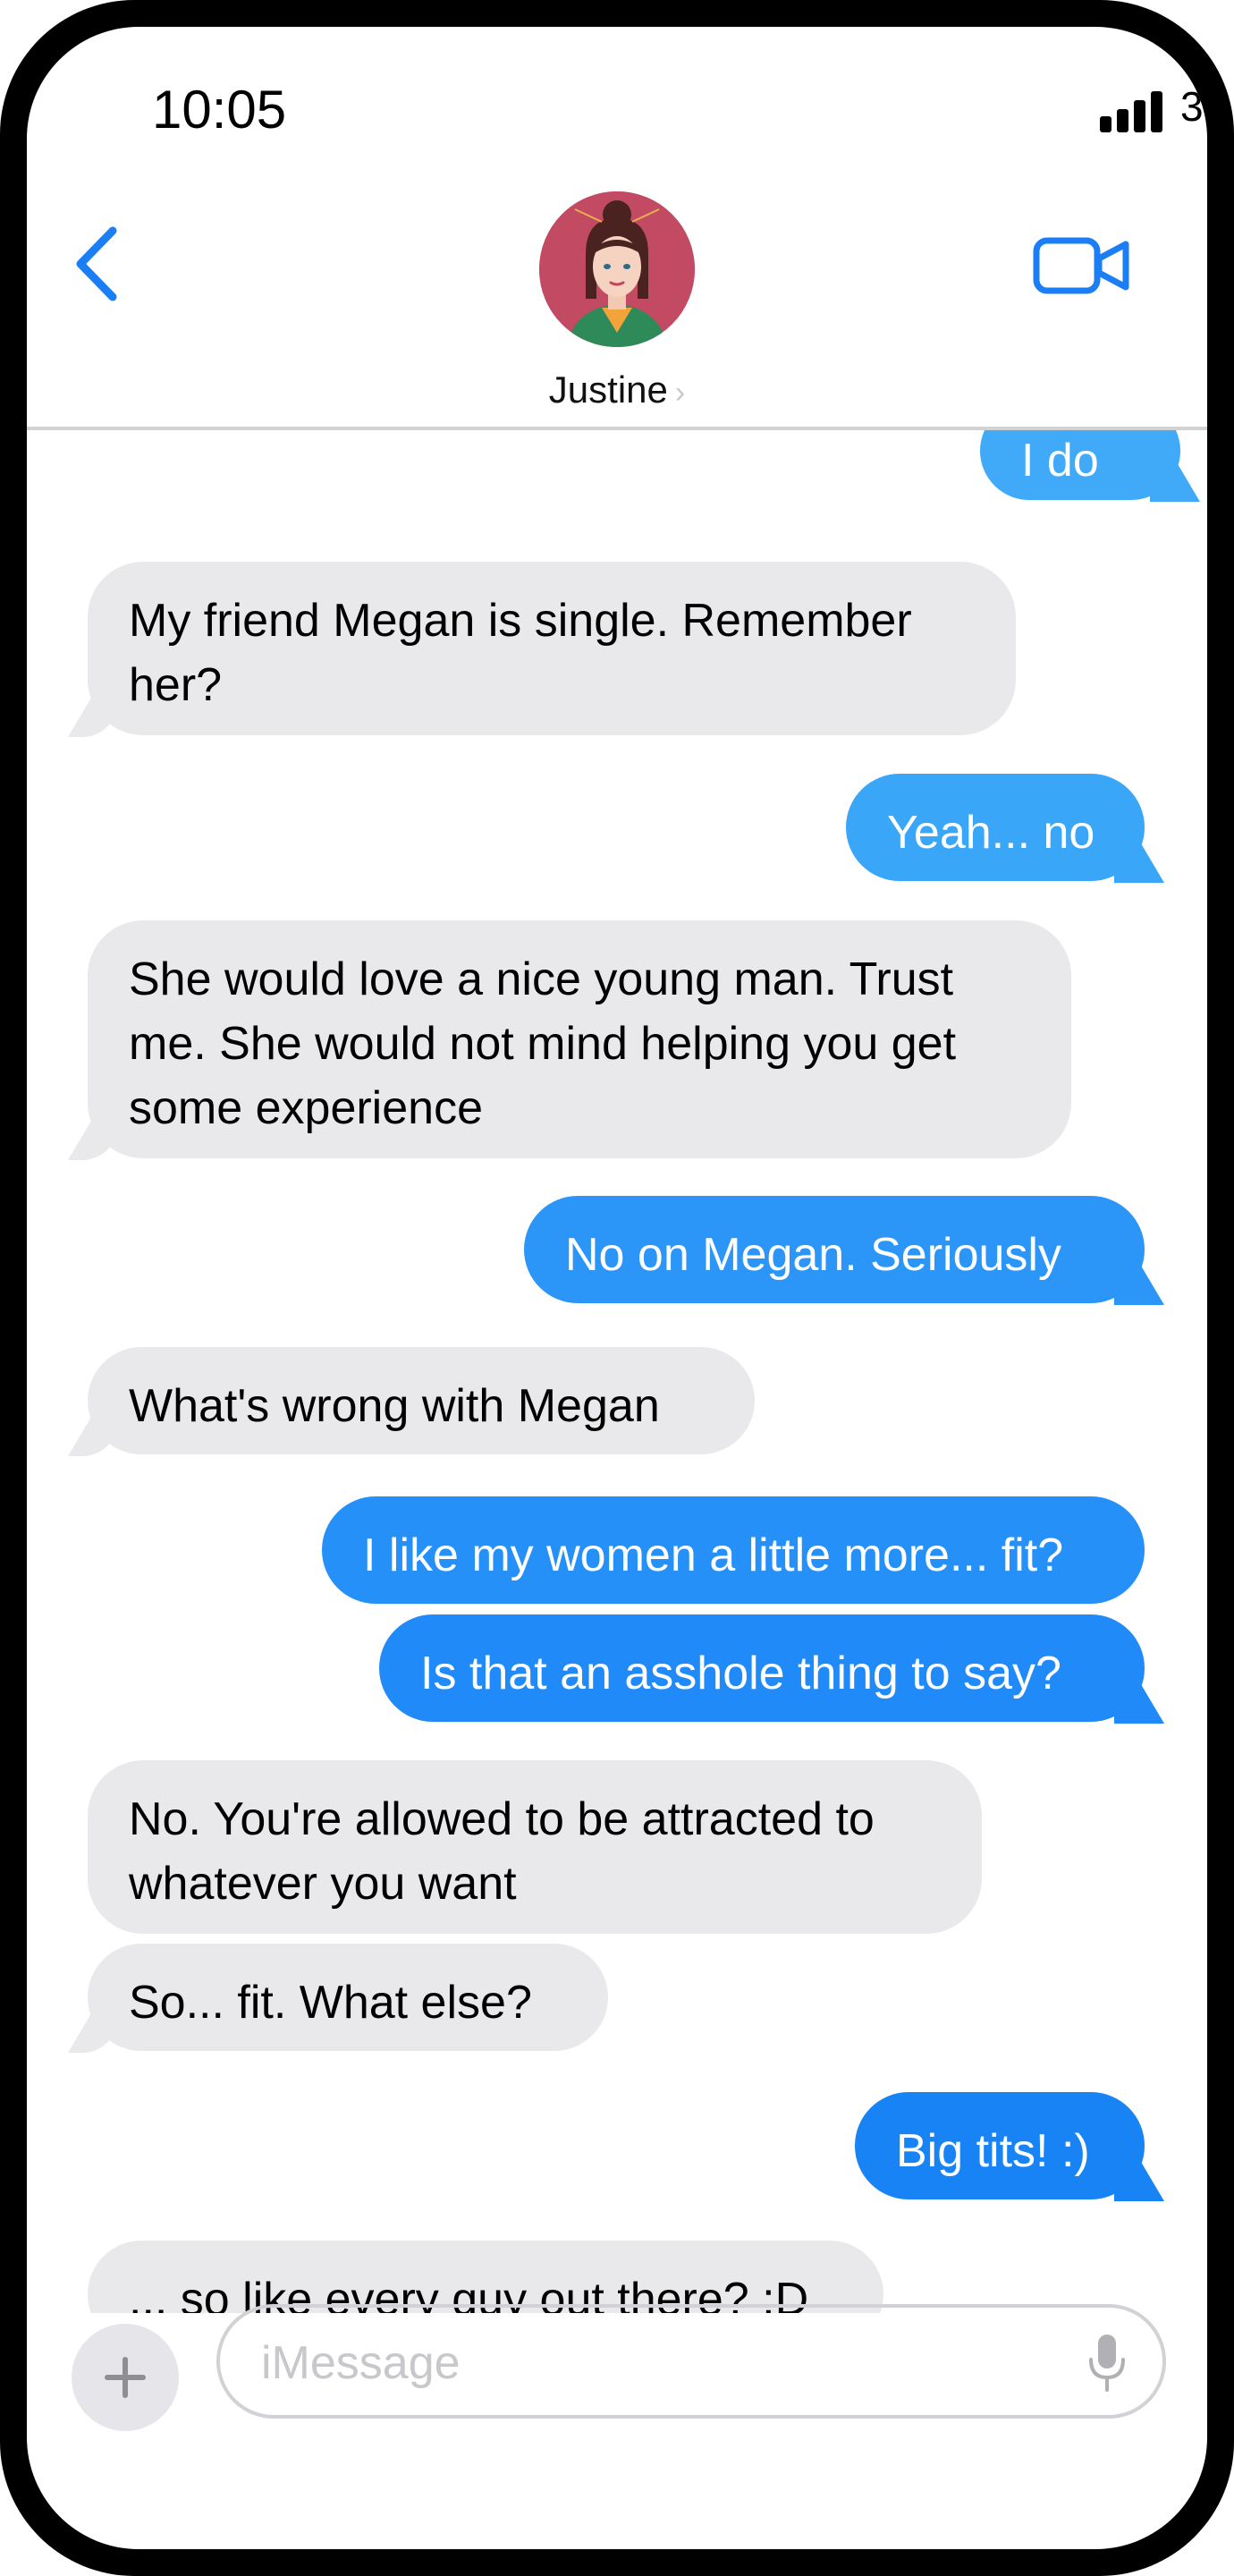  What do you see at coordinates (542, 649) in the screenshot?
I see `message-bubble-incoming: My friend Megan is single. Remember her?` at bounding box center [542, 649].